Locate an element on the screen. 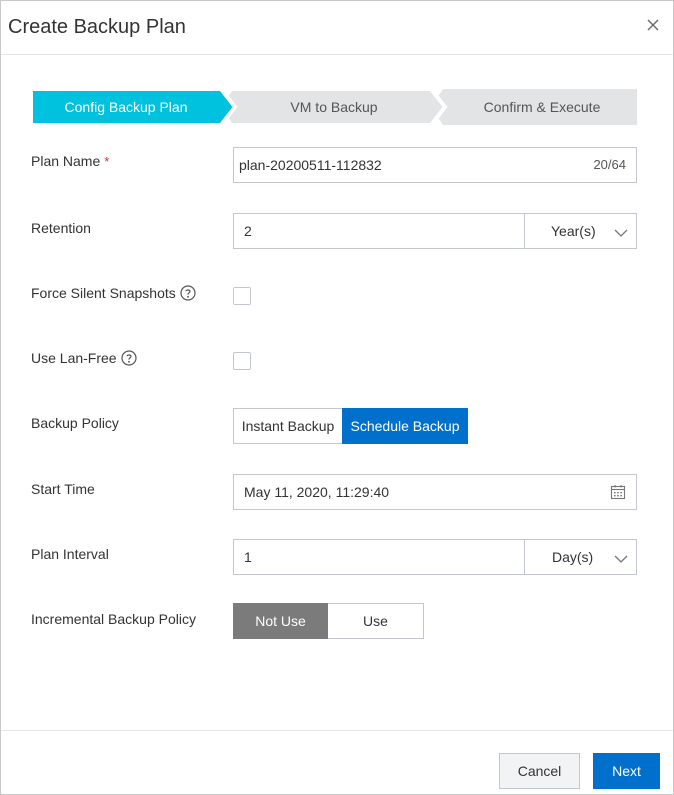  force-silent-label: Force Silent Snapshots is located at coordinates (113, 293).